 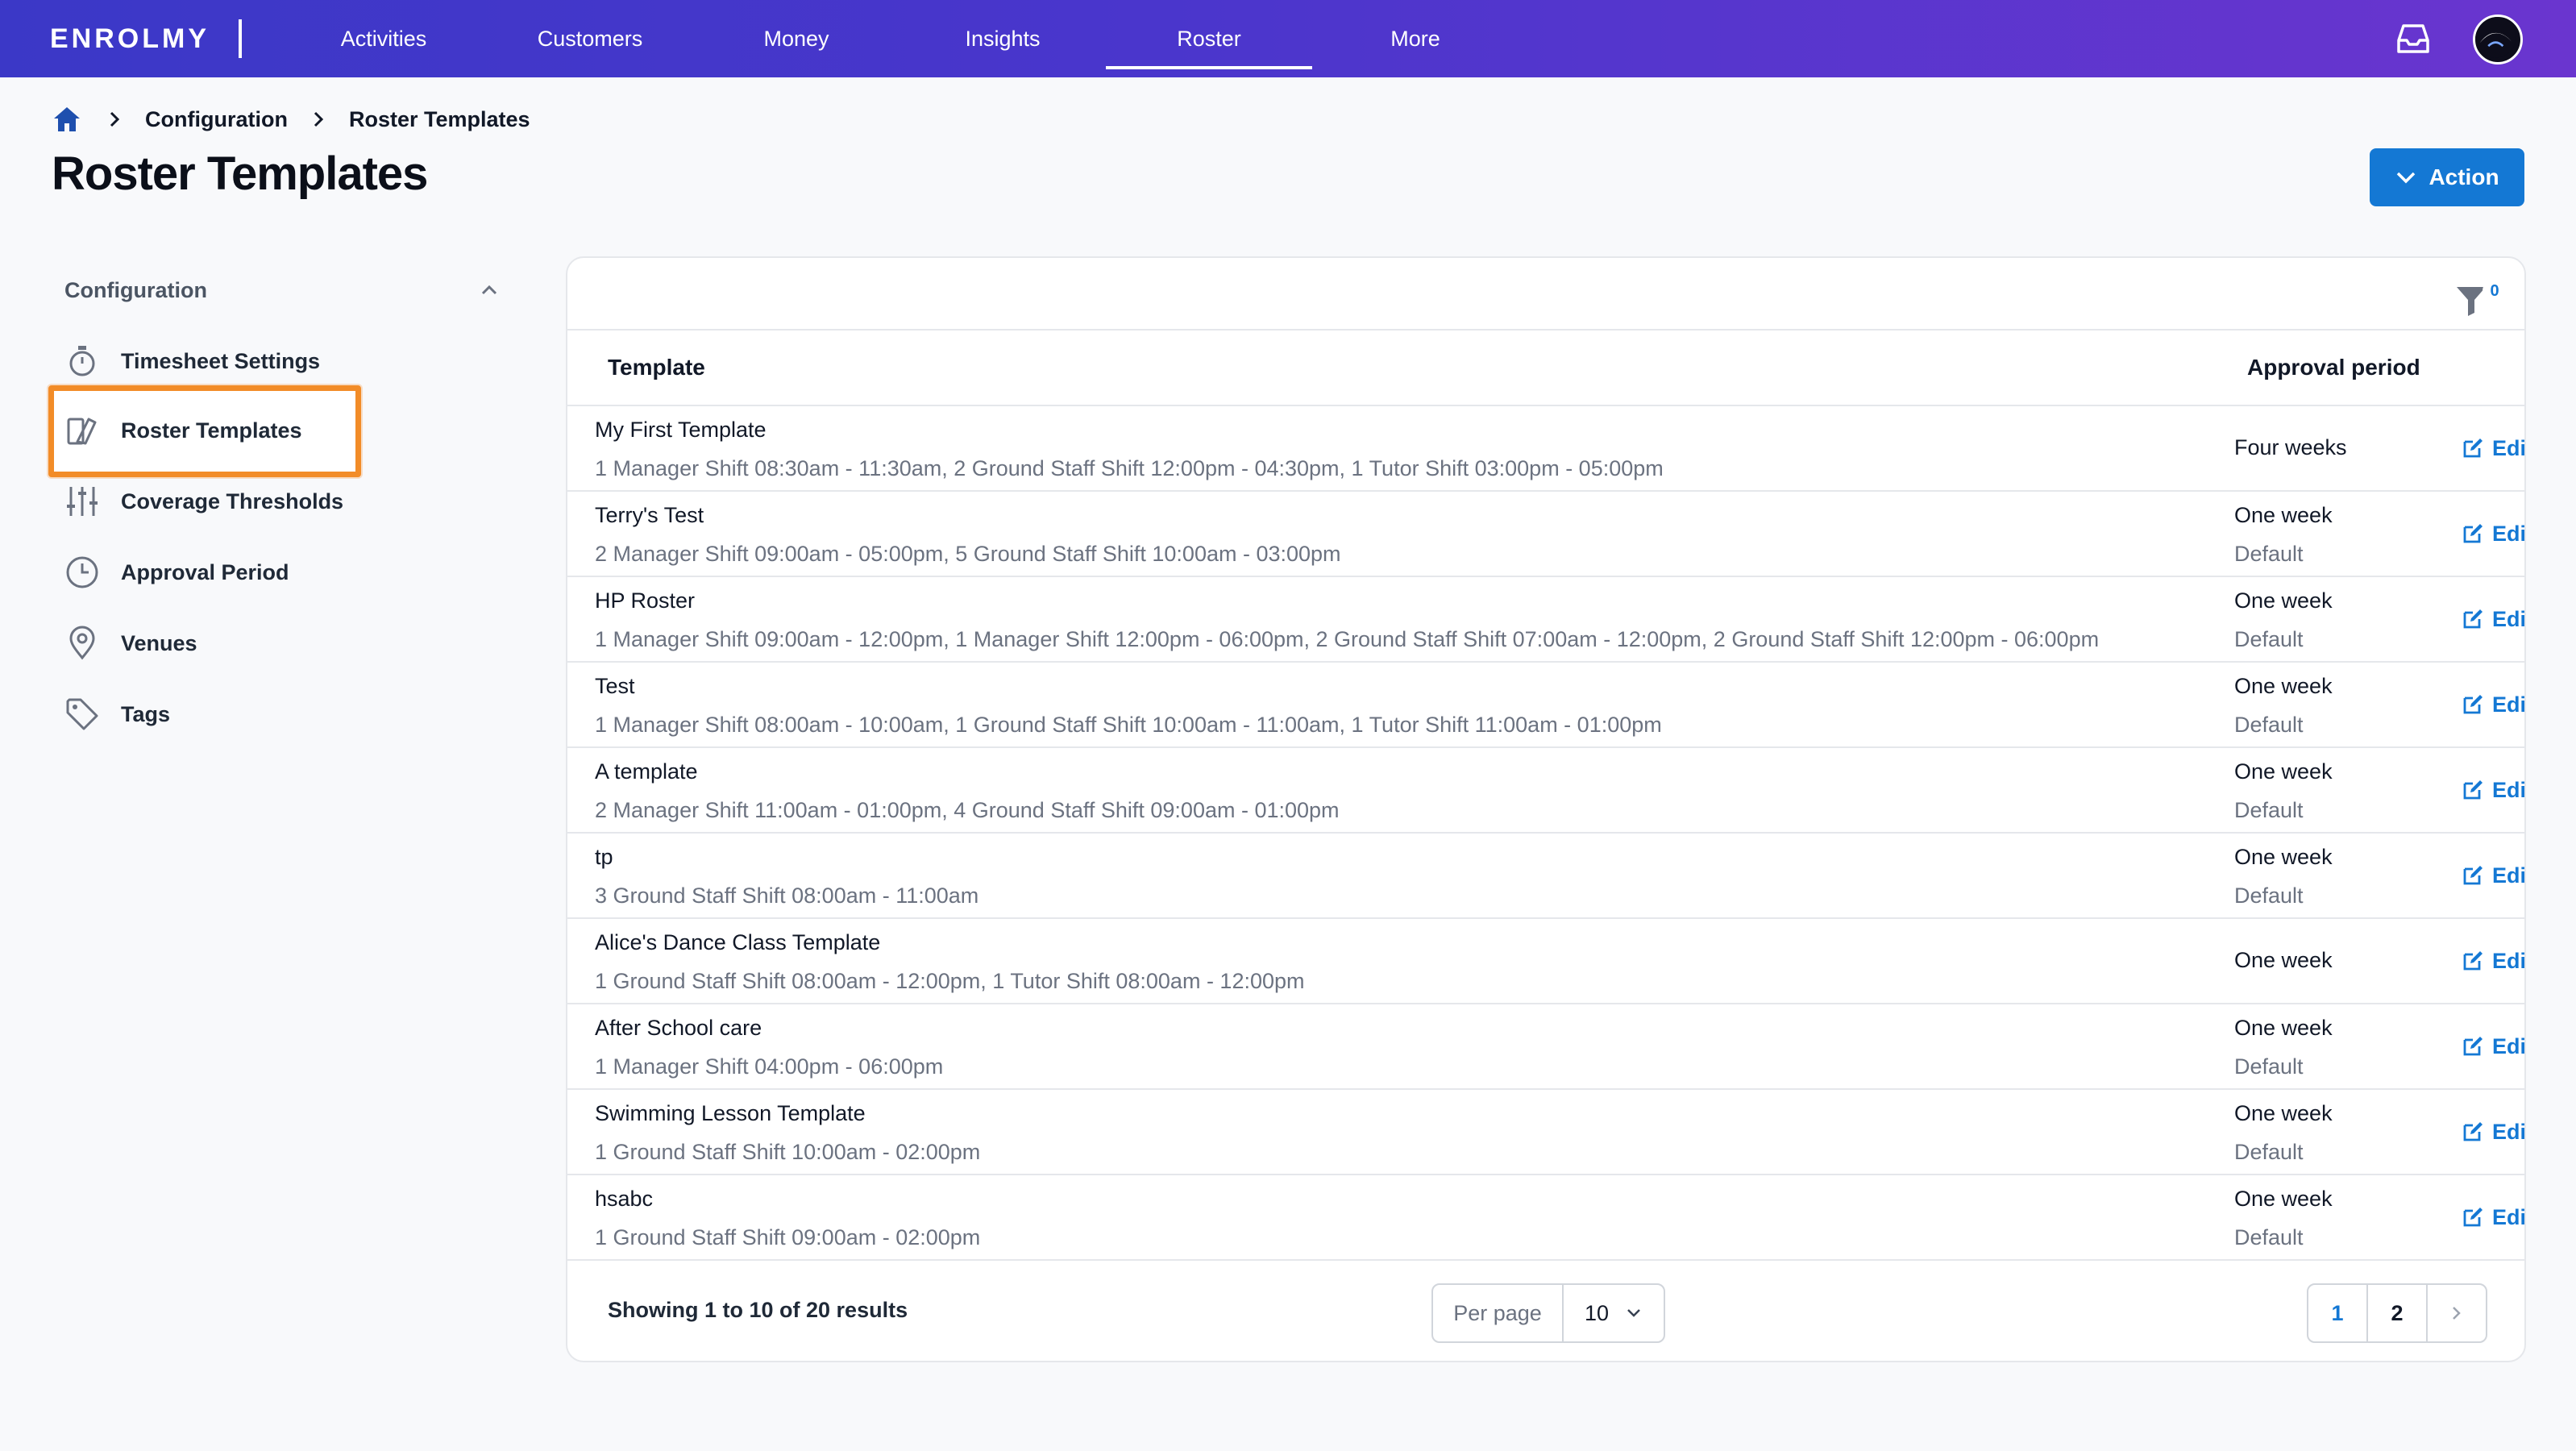 What do you see at coordinates (489, 290) in the screenshot?
I see `chevron-up-icon` at bounding box center [489, 290].